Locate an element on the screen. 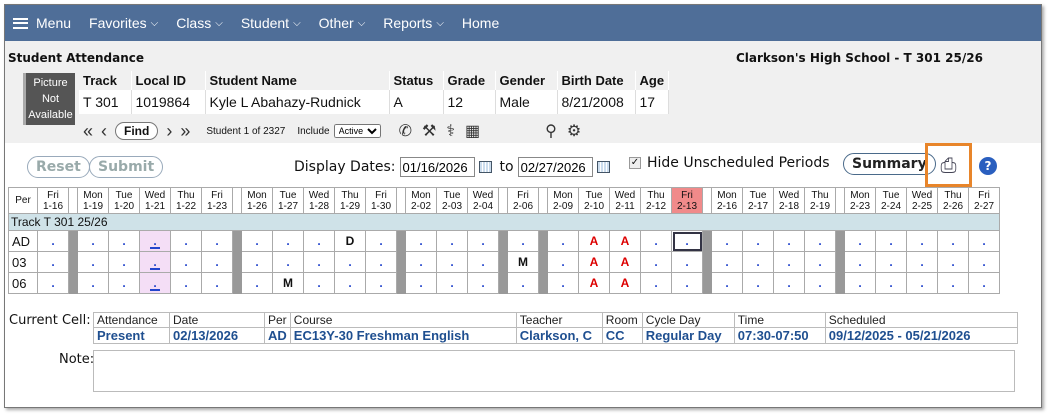 The width and height of the screenshot is (1048, 416). summary-button: Summary is located at coordinates (889, 164).